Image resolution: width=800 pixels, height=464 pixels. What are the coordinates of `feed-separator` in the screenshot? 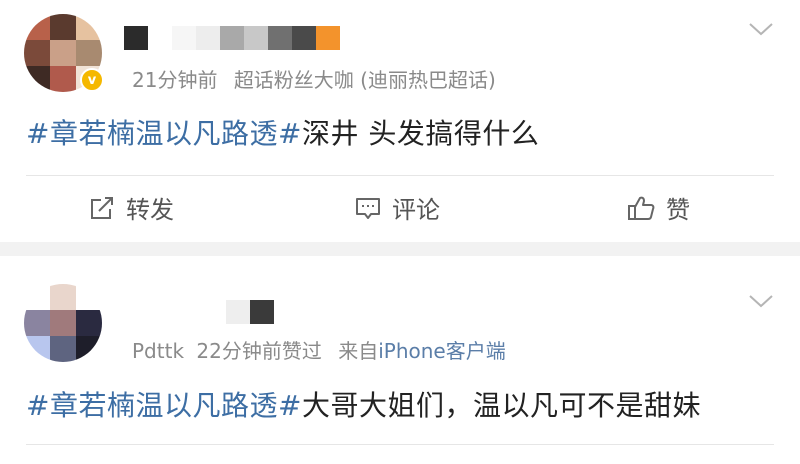 It's located at (400, 249).